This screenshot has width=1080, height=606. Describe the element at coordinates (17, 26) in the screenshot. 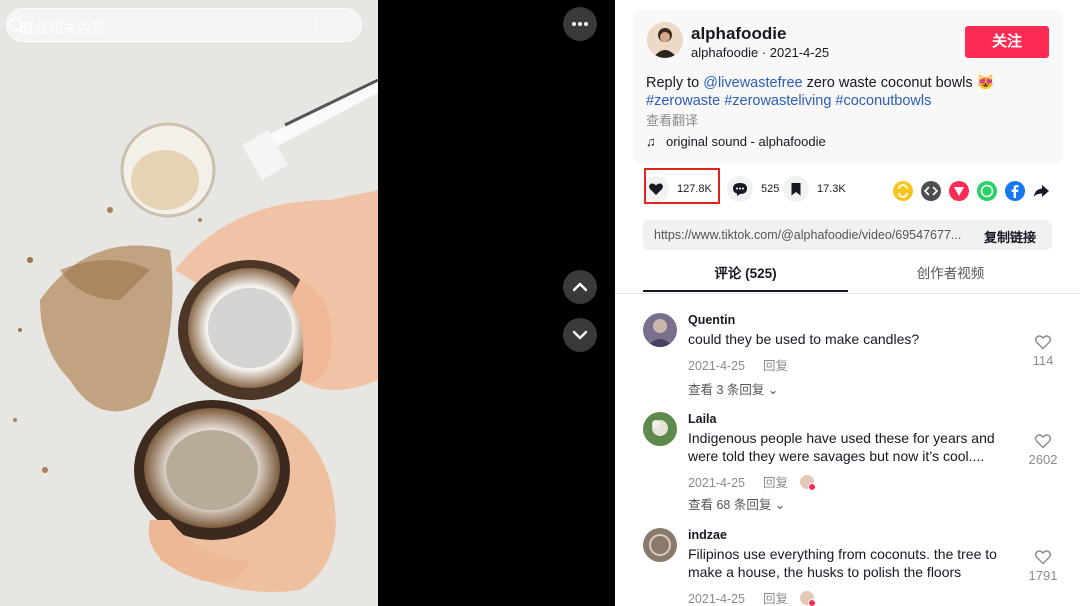

I see `search-icon` at that location.